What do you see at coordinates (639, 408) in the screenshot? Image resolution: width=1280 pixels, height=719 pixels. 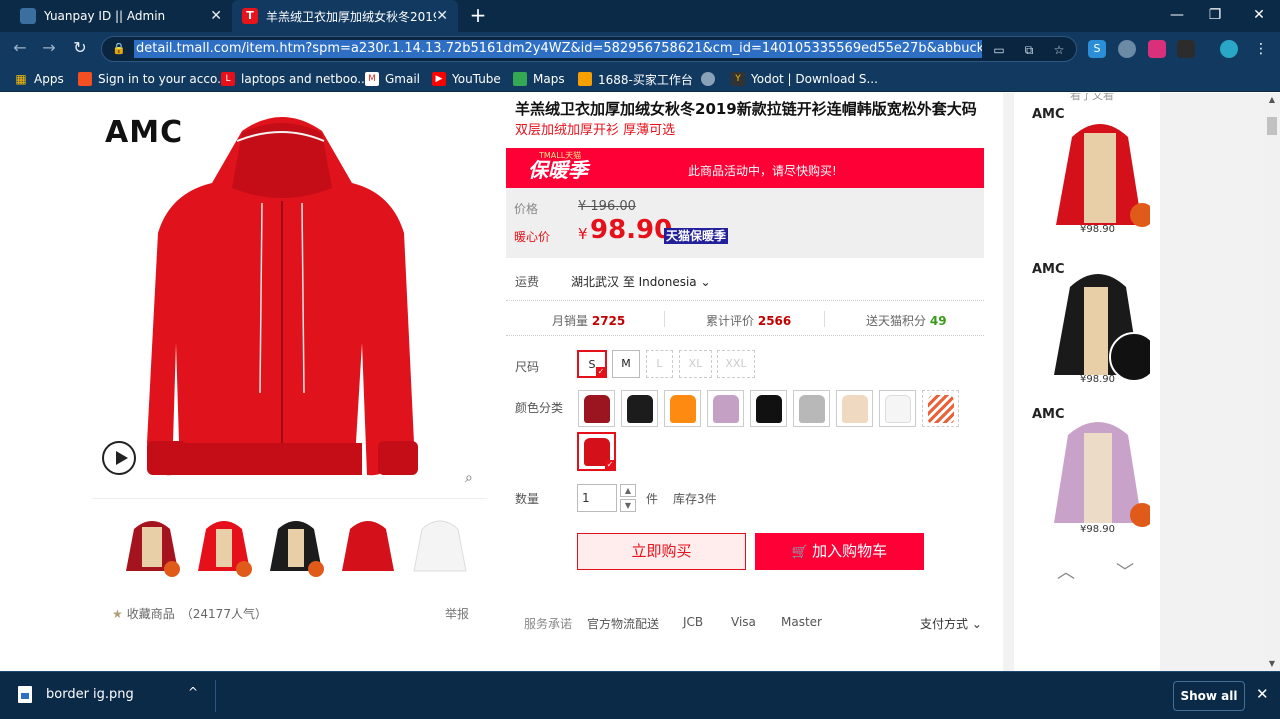 I see `color-swatch-black-fleece` at bounding box center [639, 408].